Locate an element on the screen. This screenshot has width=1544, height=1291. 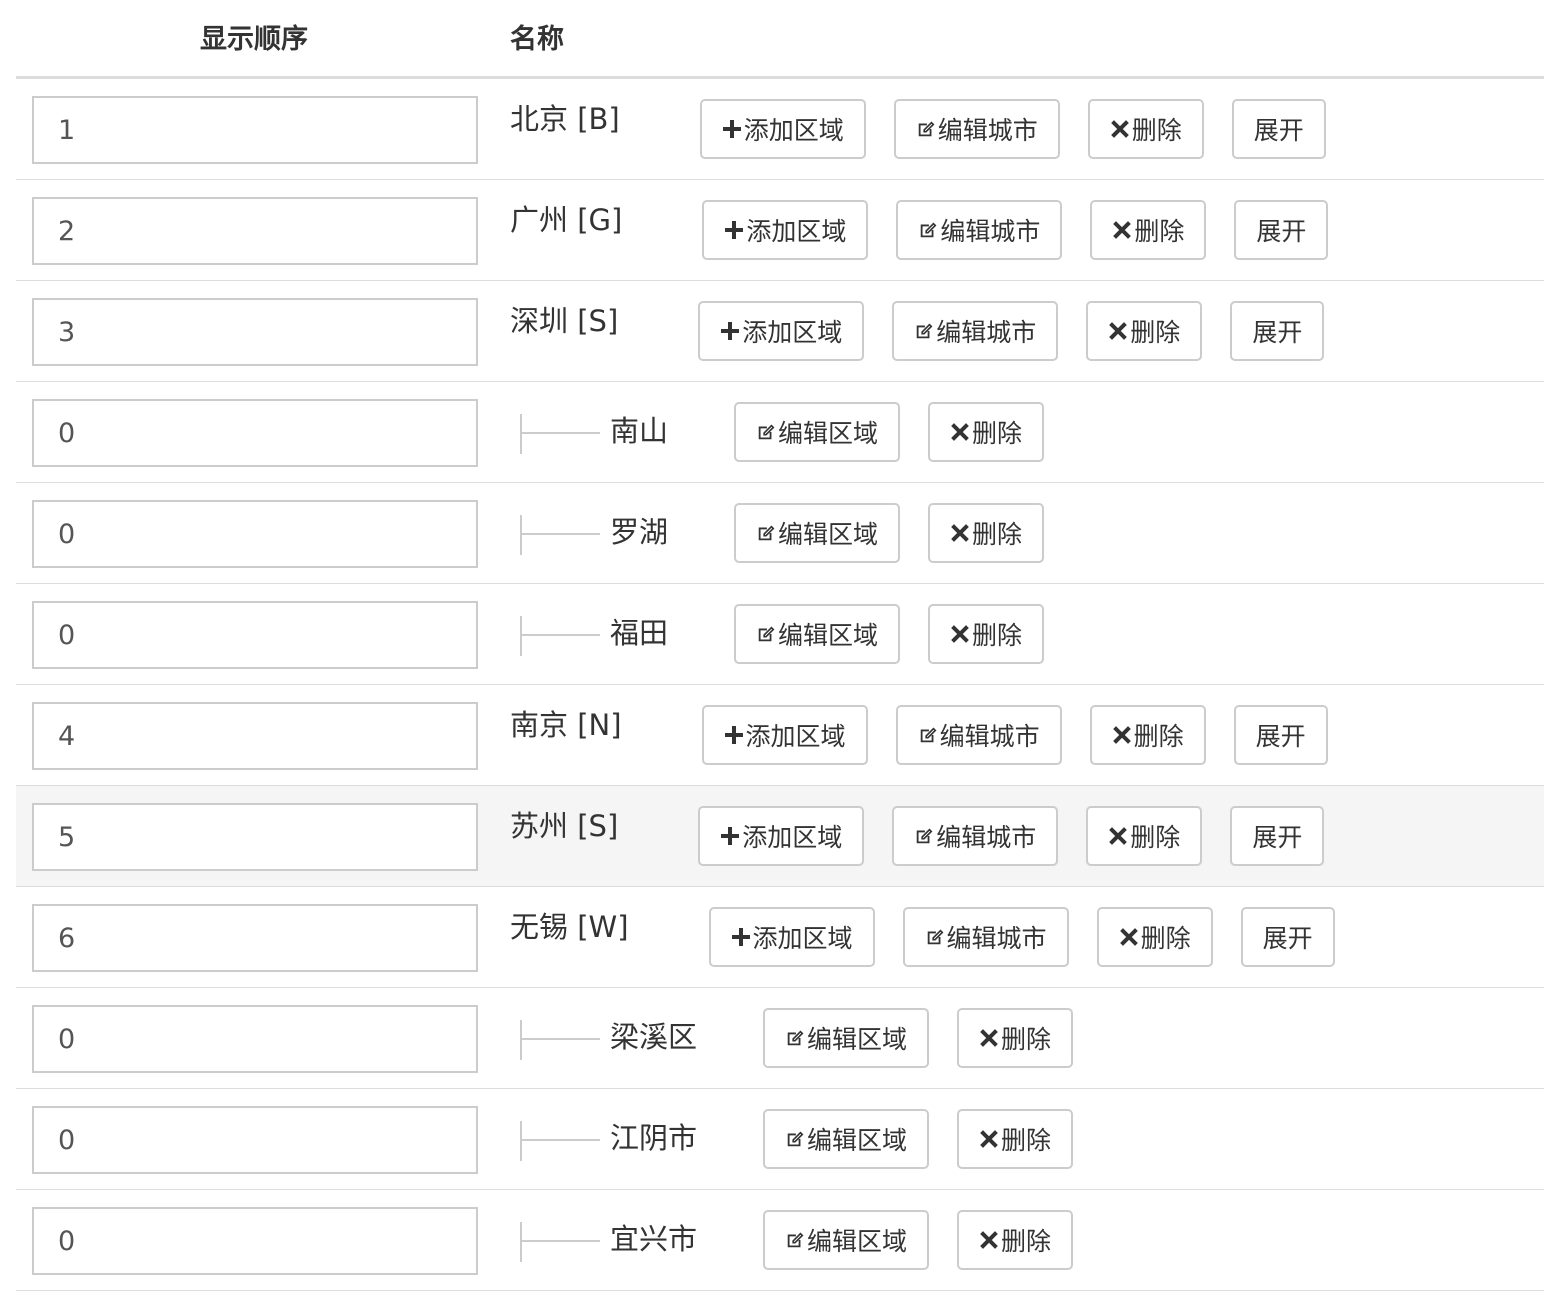
edit-area-button-label: 编辑区域 is located at coordinates (828, 534).